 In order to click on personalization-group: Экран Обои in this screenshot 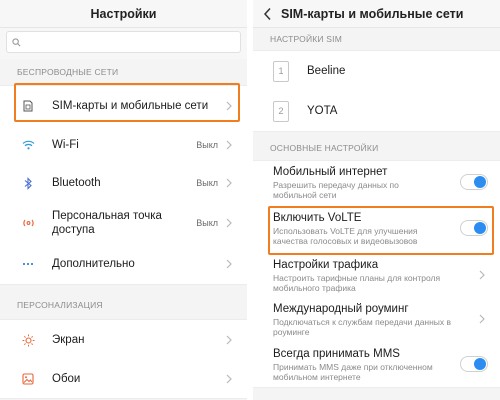, I will do `click(123, 359)`.